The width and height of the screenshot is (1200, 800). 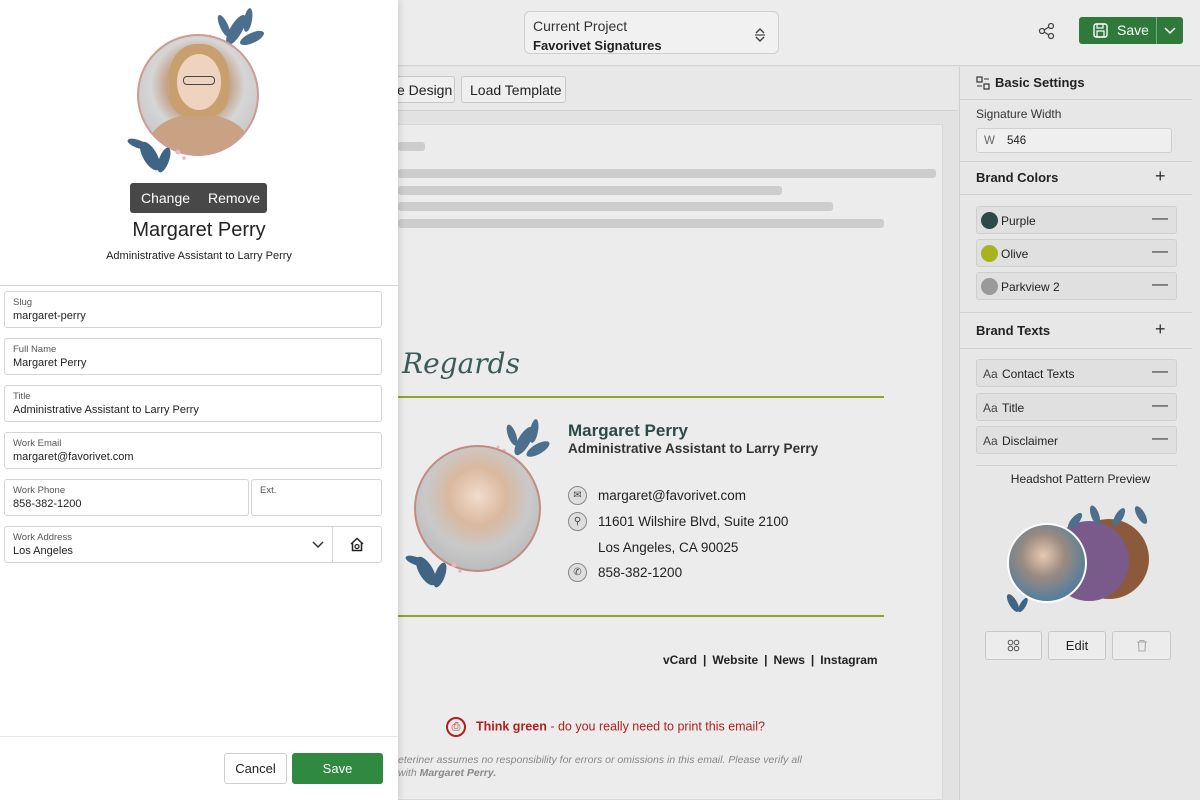 I want to click on slug-label: Slug, so click(x=23, y=302).